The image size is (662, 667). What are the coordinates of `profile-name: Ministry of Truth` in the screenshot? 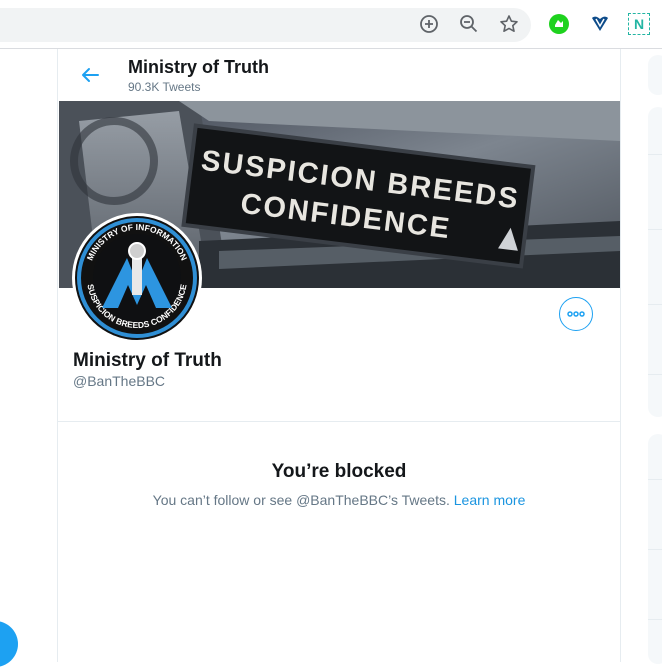 It's located at (147, 360).